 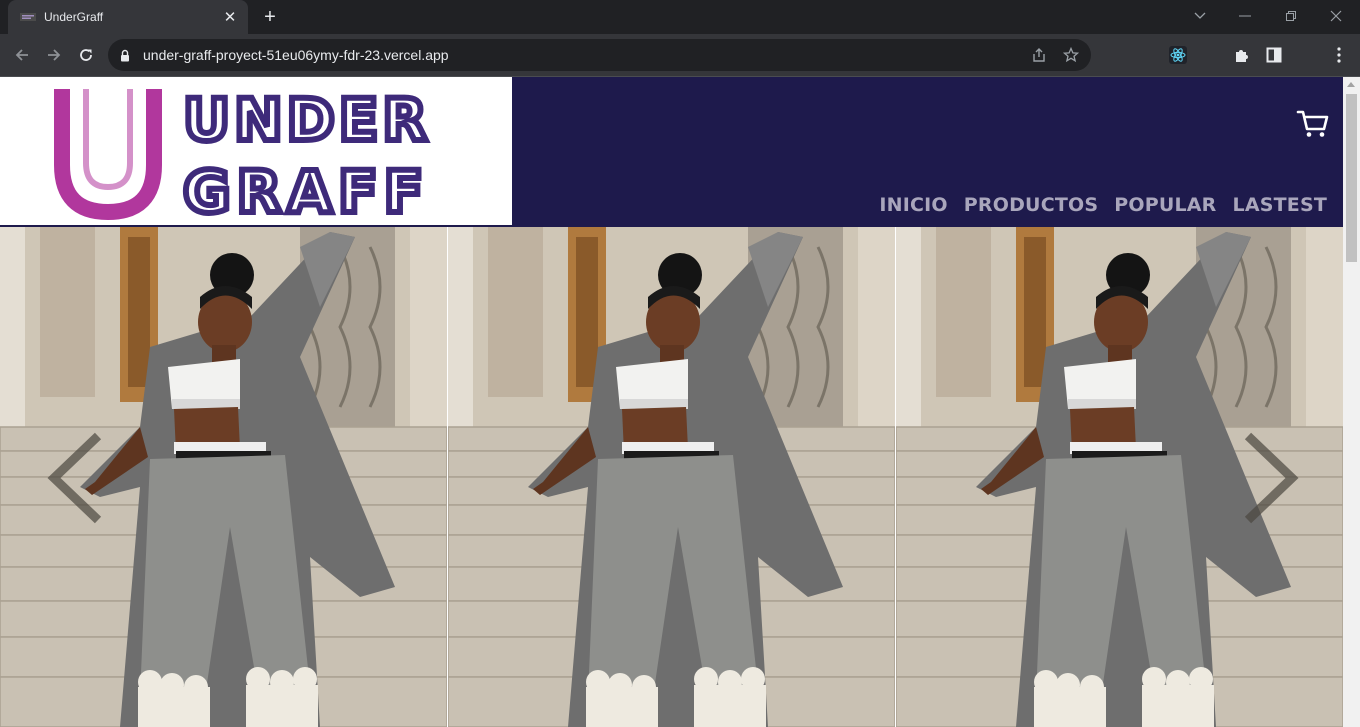 I want to click on extensions-puzzle-icon, so click(x=1242, y=55).